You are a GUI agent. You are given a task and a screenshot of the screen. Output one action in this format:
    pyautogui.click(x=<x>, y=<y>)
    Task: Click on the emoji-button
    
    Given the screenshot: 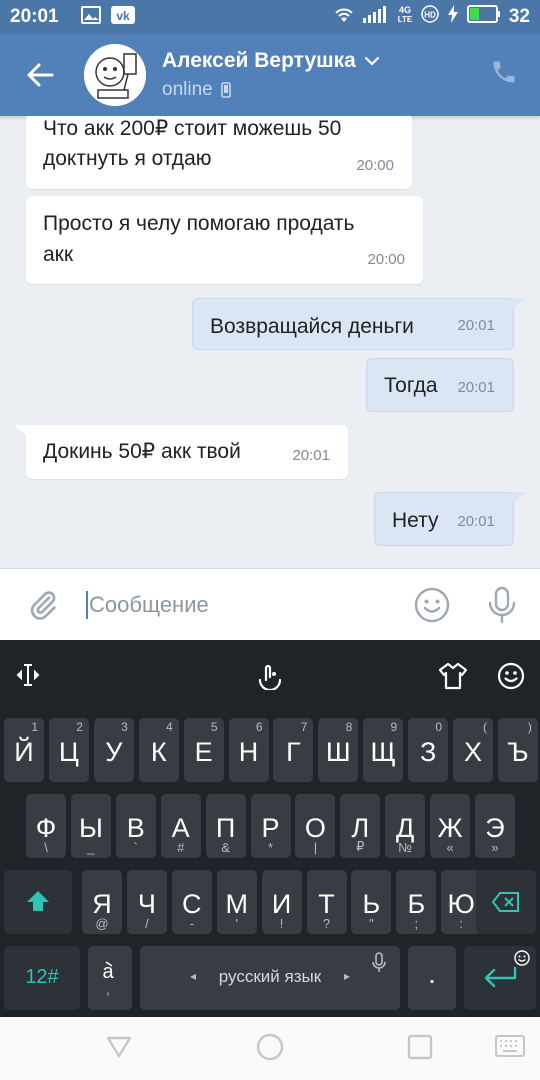 What is the action you would take?
    pyautogui.click(x=432, y=605)
    